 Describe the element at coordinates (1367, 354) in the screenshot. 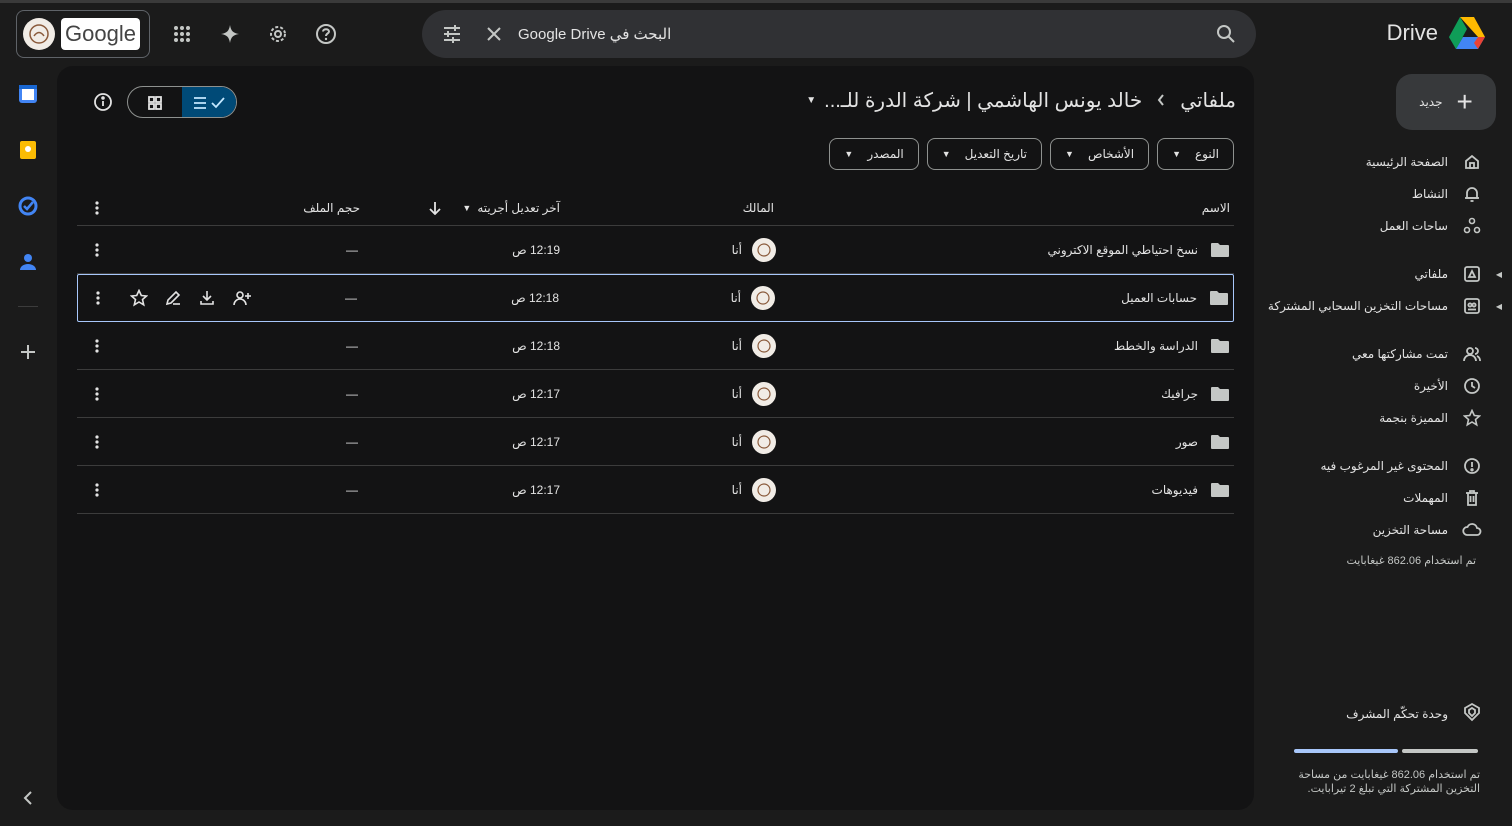

I see `sidebar-item-shared-with-me: تمت مشاركتها معي` at that location.